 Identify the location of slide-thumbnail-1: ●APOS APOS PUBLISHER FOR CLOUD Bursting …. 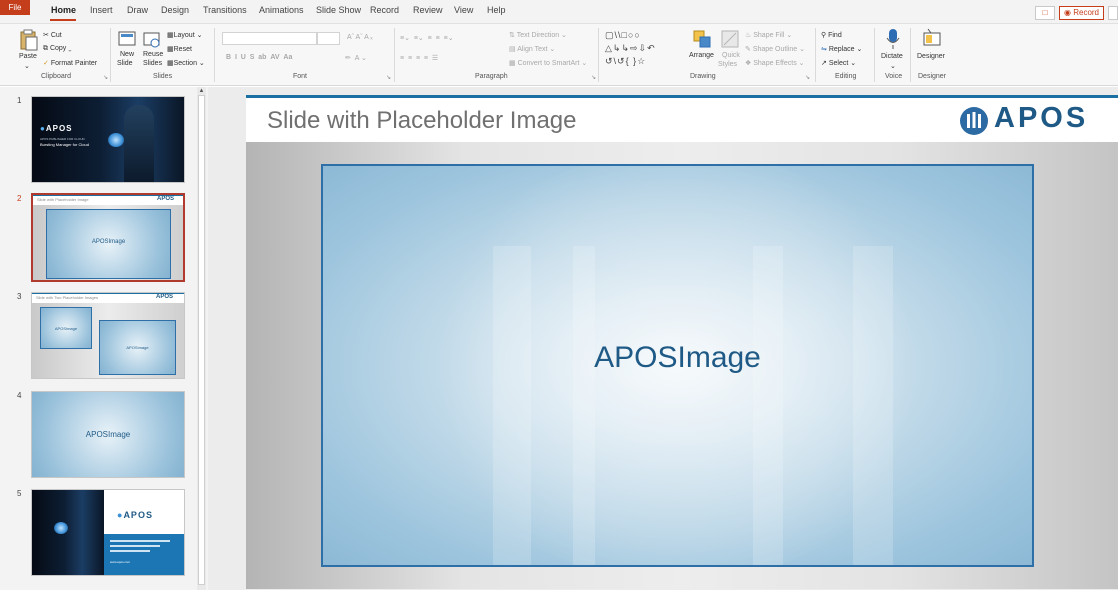
(108, 139).